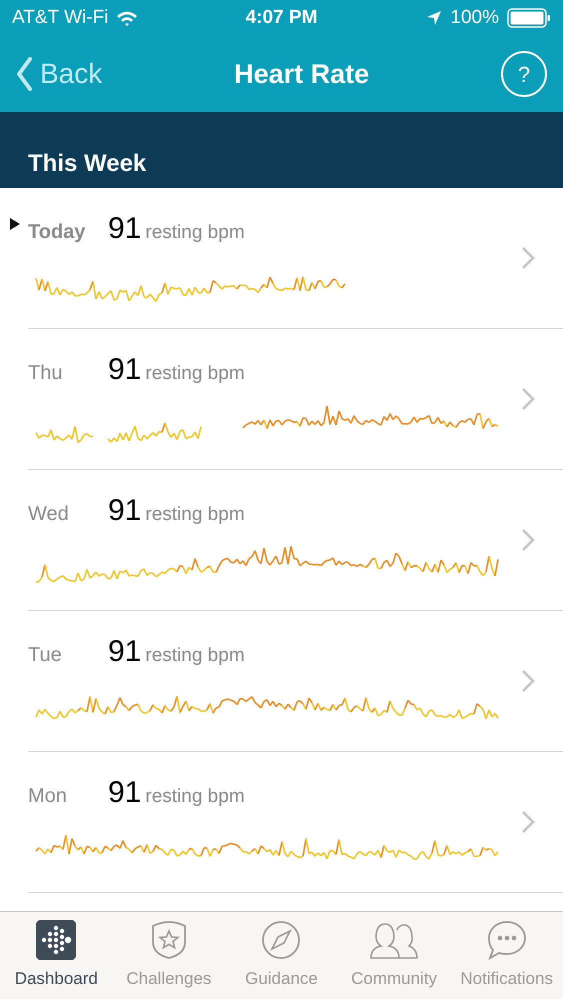 The width and height of the screenshot is (563, 999). I want to click on day-row: Tue 91 resting bpm, so click(295, 681).